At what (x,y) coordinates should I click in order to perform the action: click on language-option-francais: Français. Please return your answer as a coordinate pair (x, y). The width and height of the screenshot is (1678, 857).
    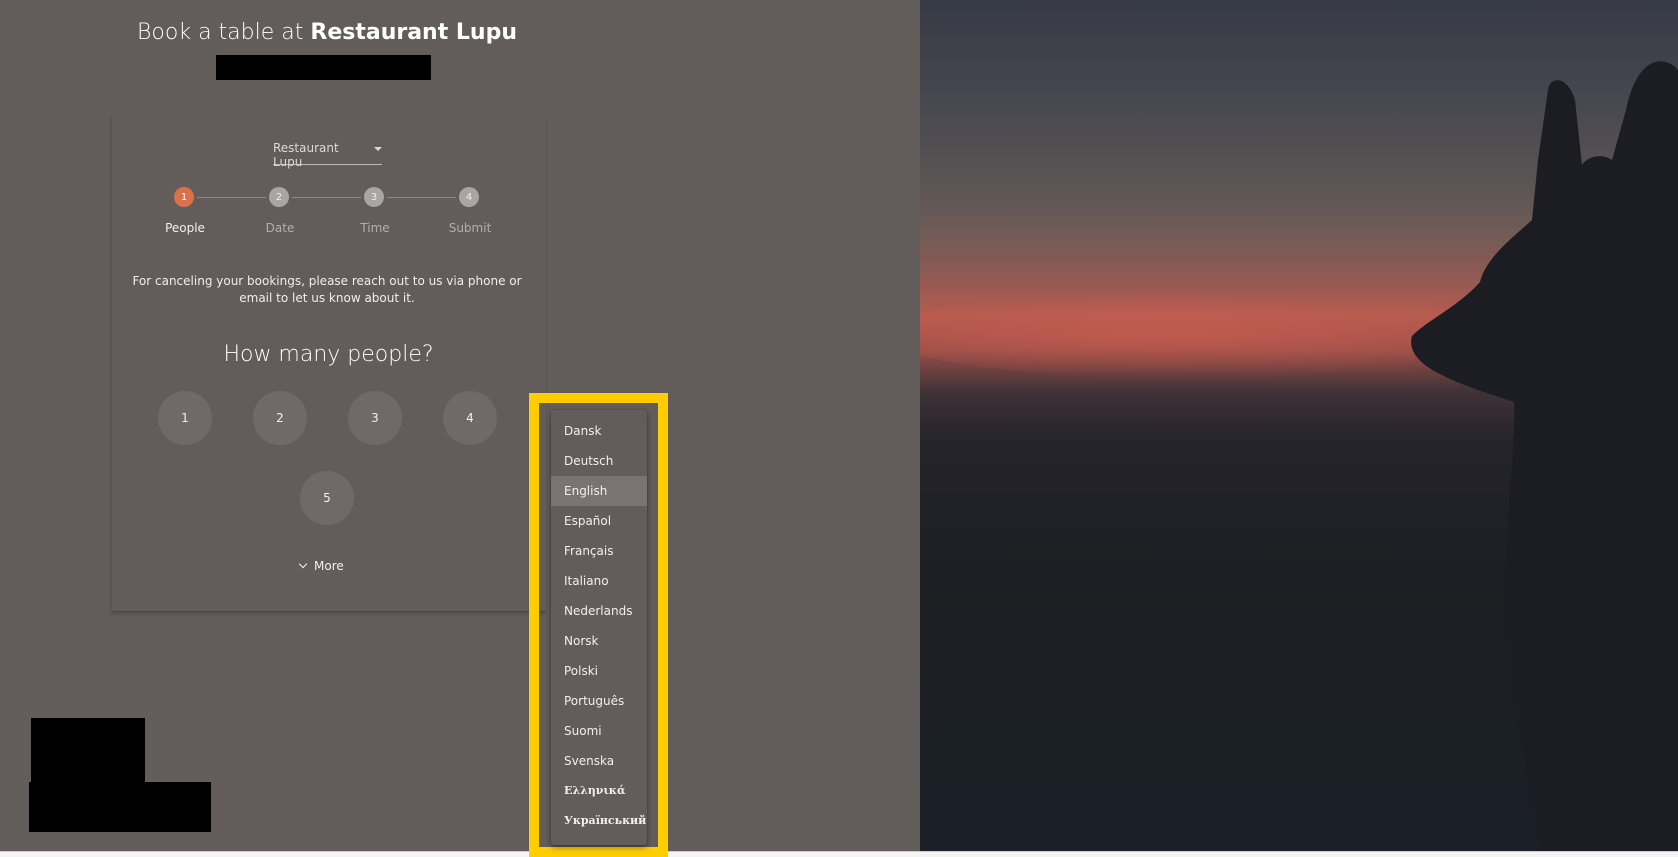
    Looking at the image, I should click on (599, 551).